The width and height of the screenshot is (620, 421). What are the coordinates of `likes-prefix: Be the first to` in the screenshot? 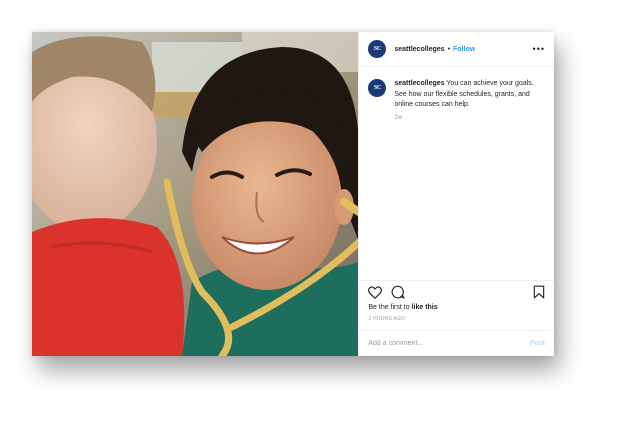 It's located at (389, 307).